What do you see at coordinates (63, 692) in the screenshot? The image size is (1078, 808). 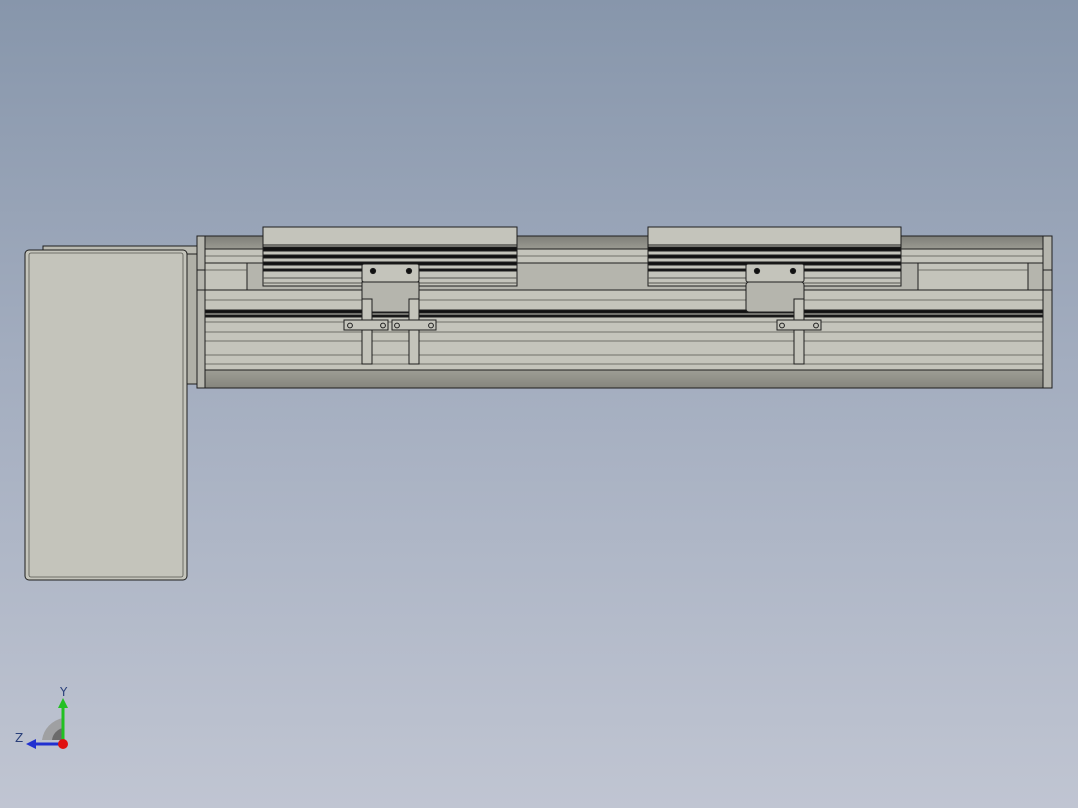 I see `y-axis-label: Y` at bounding box center [63, 692].